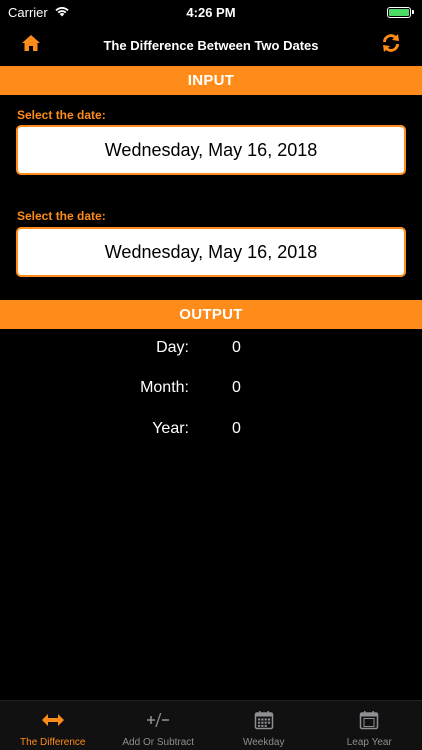 Image resolution: width=422 pixels, height=750 pixels. Describe the element at coordinates (263, 742) in the screenshot. I see `tab-label-weekday: Weekday` at that location.